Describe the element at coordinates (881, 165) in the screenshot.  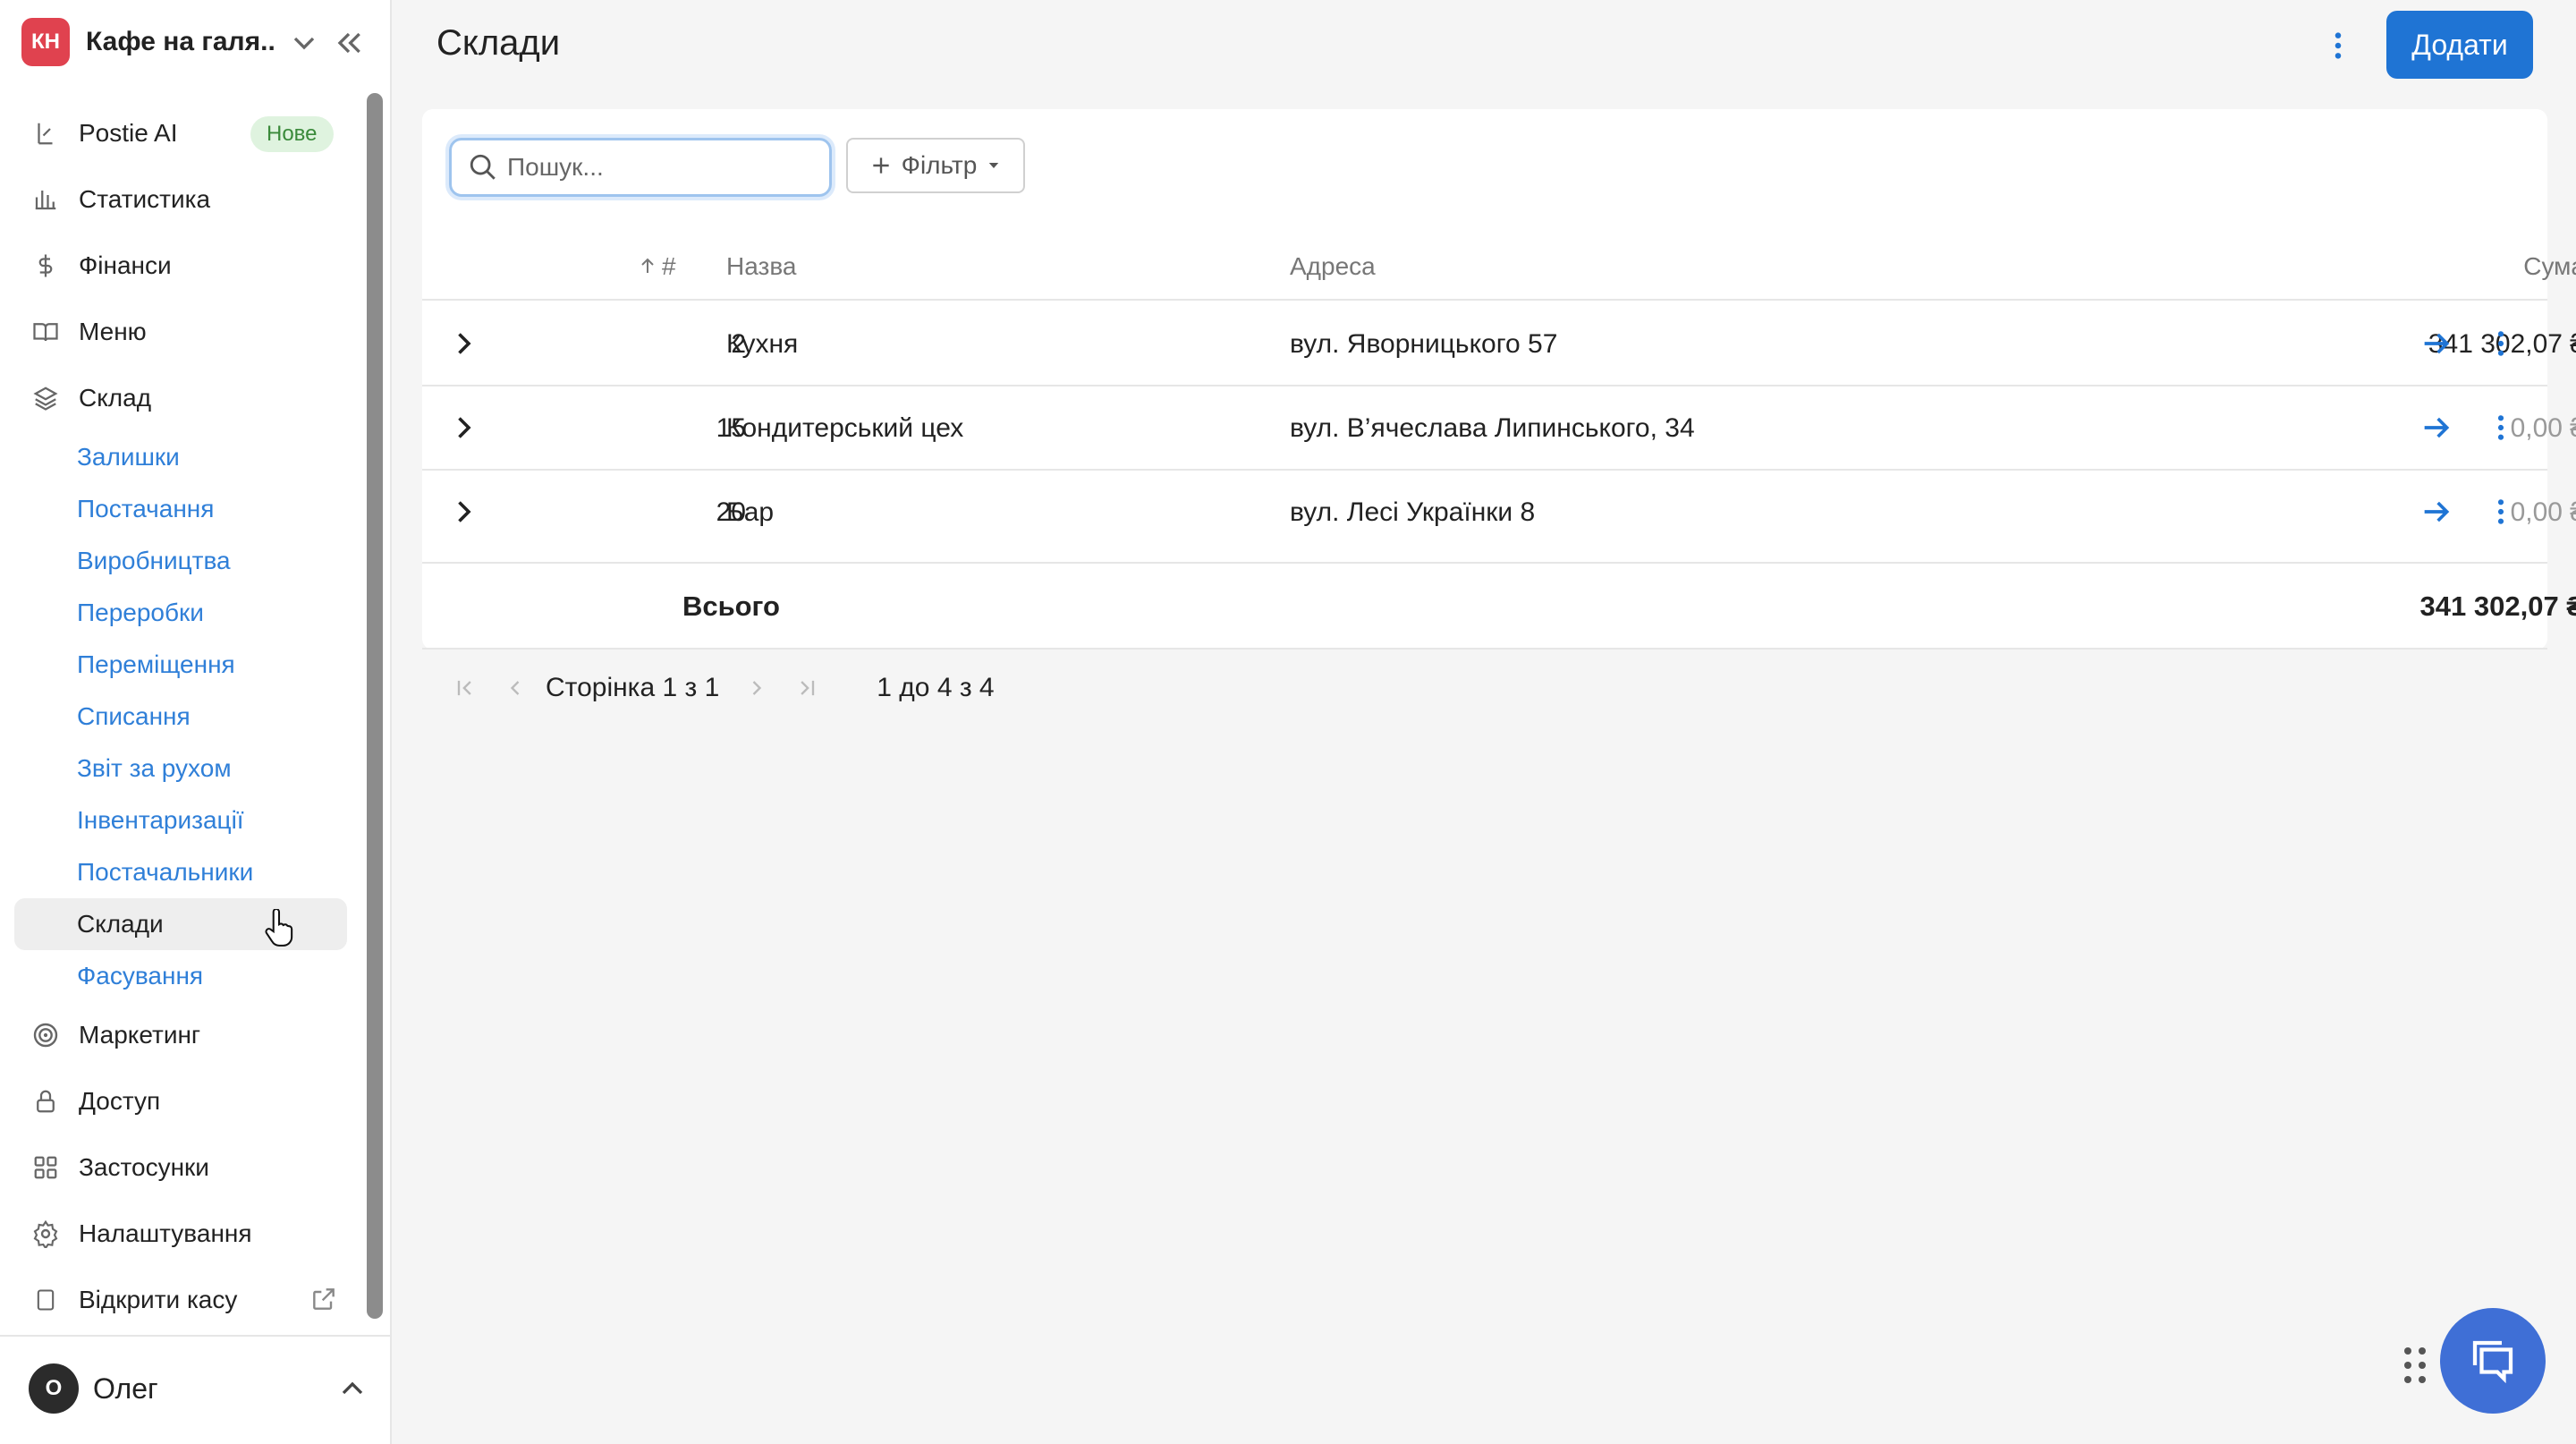
I see `plus-icon` at that location.